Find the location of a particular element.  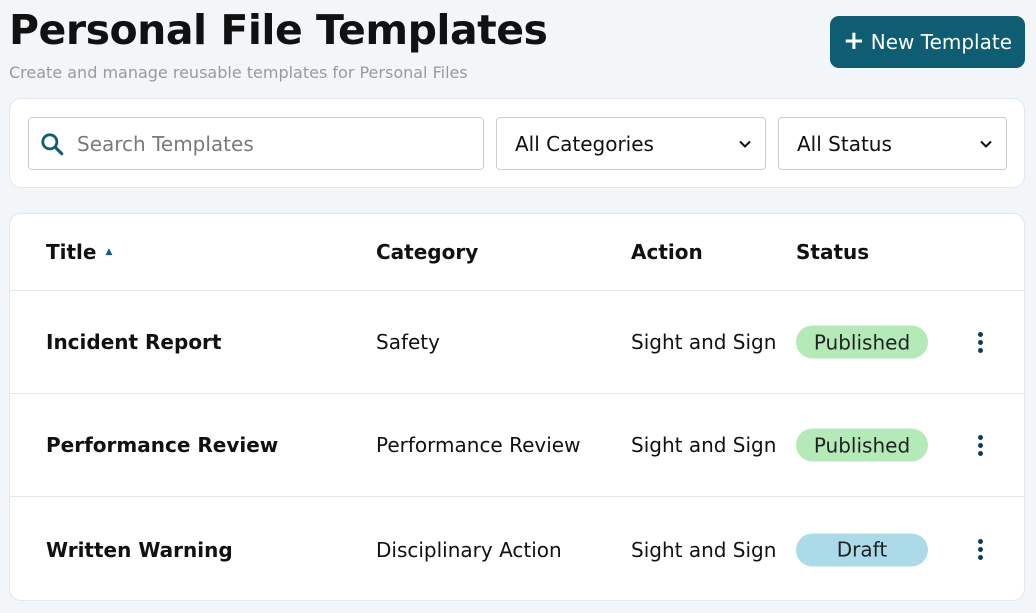

row-title: Written Warning is located at coordinates (139, 550).